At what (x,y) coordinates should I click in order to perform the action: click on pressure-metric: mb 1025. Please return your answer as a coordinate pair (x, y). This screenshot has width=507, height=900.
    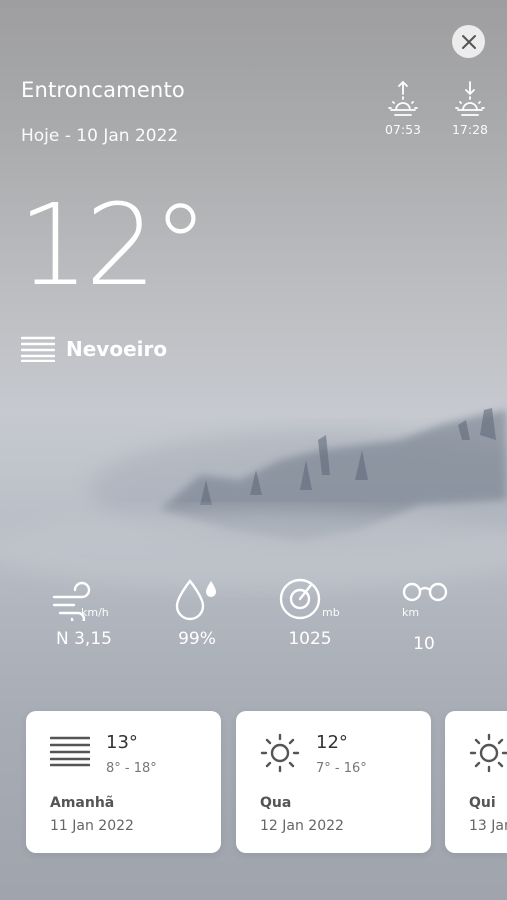
    Looking at the image, I should click on (310, 611).